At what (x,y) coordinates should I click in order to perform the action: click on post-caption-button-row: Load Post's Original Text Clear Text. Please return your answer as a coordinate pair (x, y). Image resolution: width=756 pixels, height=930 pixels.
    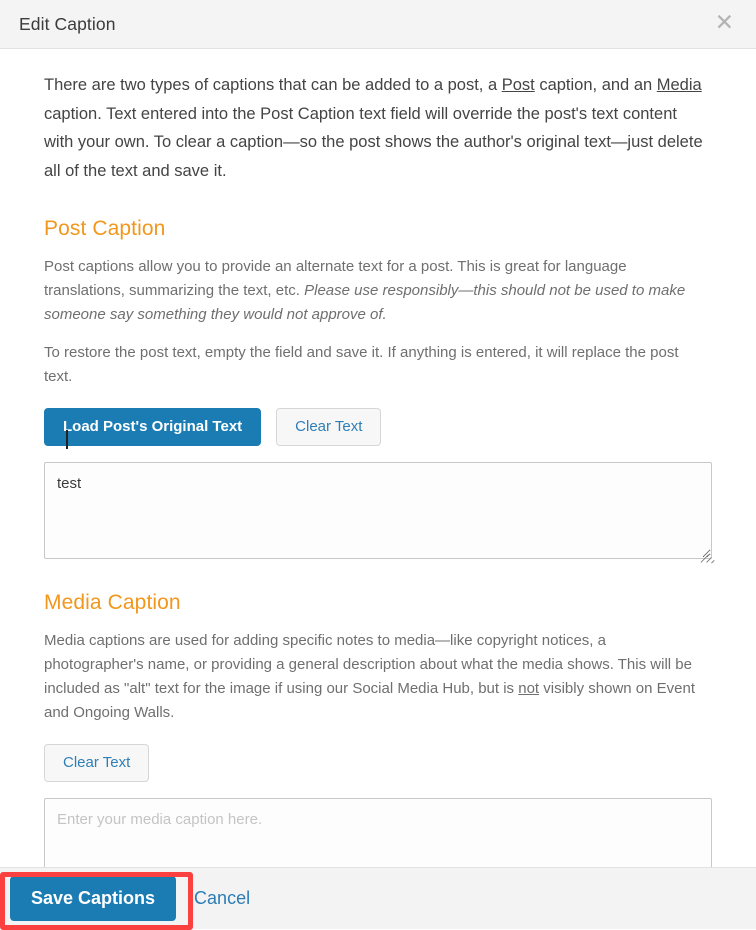
    Looking at the image, I should click on (380, 427).